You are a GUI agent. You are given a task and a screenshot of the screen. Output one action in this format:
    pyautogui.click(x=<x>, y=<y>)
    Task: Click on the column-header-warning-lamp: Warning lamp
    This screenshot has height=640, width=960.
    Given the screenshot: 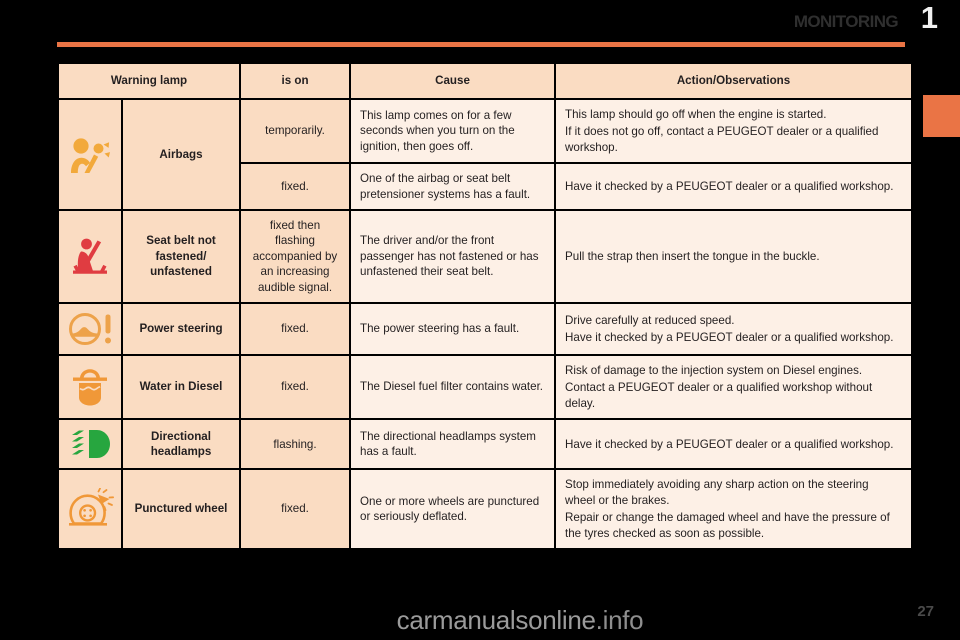 What is the action you would take?
    pyautogui.click(x=149, y=81)
    